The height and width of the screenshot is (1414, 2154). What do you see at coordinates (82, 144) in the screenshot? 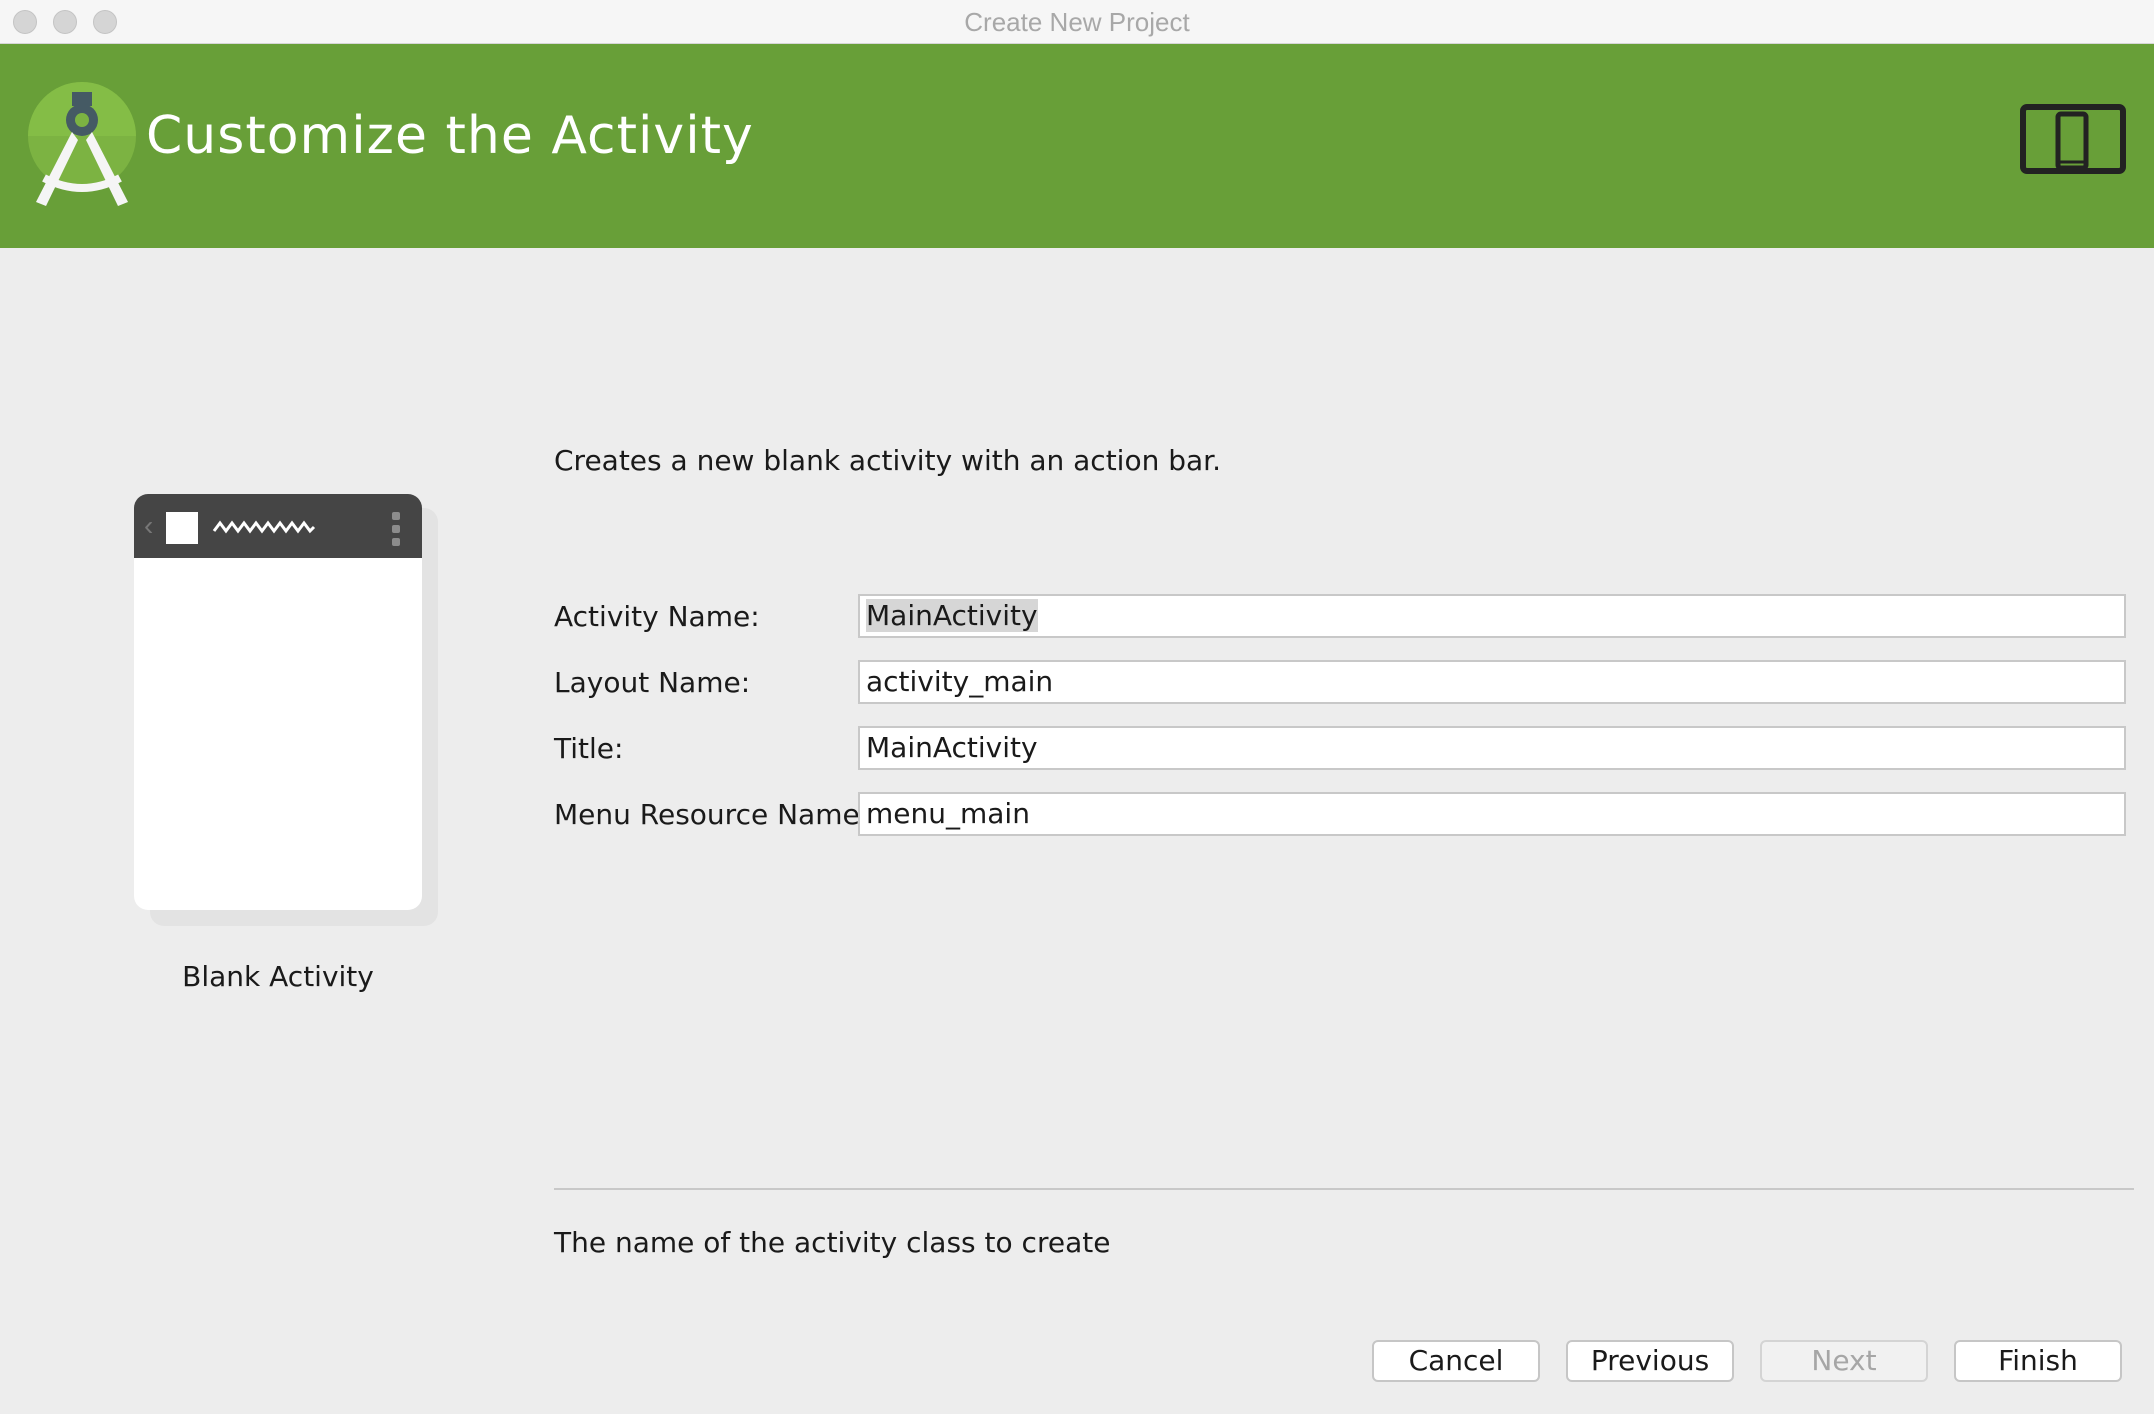
I see `android-studio-logo-icon` at bounding box center [82, 144].